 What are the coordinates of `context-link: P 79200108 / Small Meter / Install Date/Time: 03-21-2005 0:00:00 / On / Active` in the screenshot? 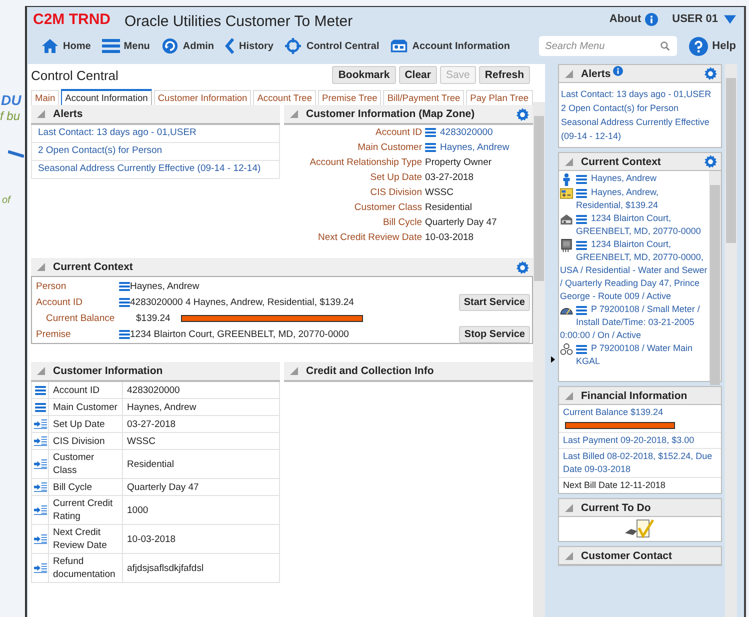 It's located at (634, 322).